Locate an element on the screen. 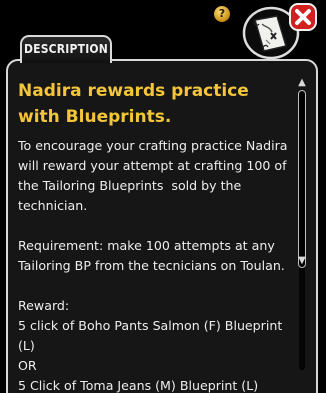 The image size is (326, 393). triangle-down-icon: ▼ is located at coordinates (302, 261).